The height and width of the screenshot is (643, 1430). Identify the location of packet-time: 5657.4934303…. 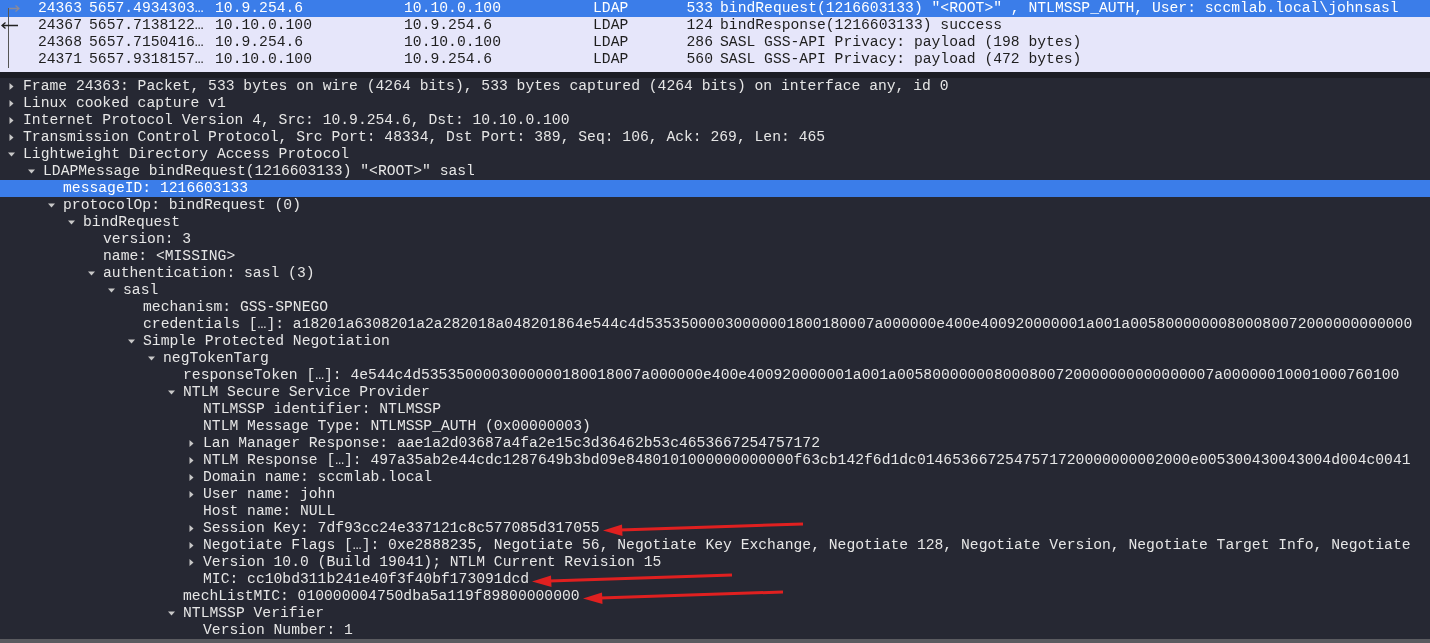
(146, 8).